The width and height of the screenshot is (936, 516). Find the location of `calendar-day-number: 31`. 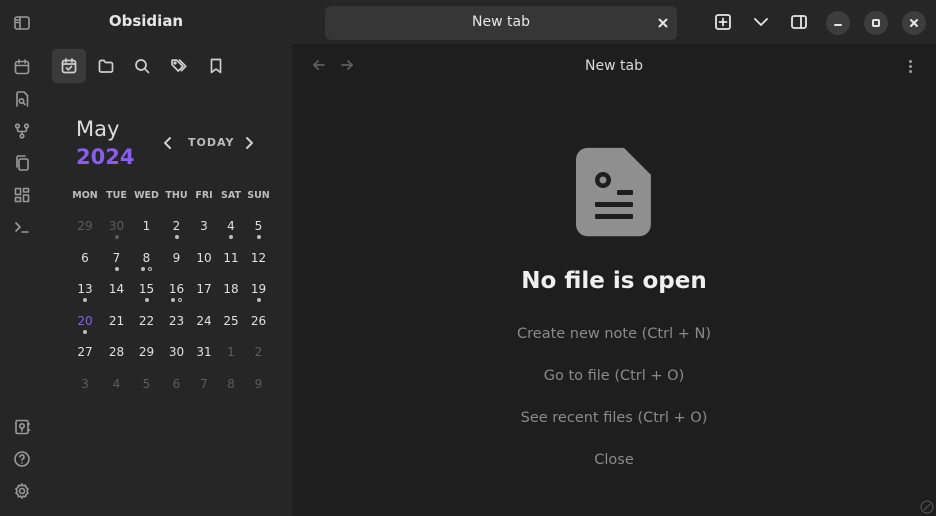

calendar-day-number: 31 is located at coordinates (204, 352).